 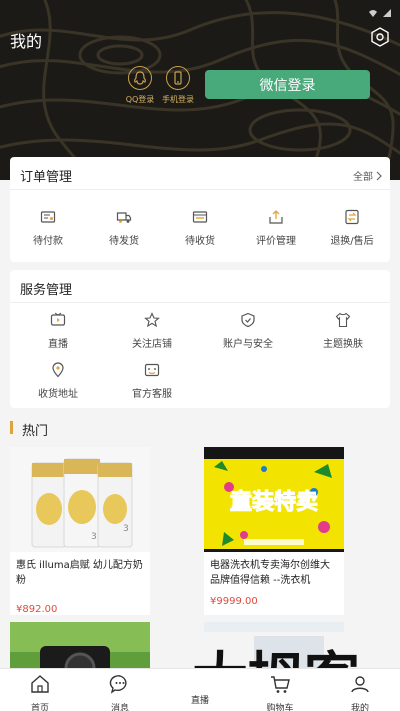 I want to click on order-item-label: 退换/售后, so click(x=352, y=241).